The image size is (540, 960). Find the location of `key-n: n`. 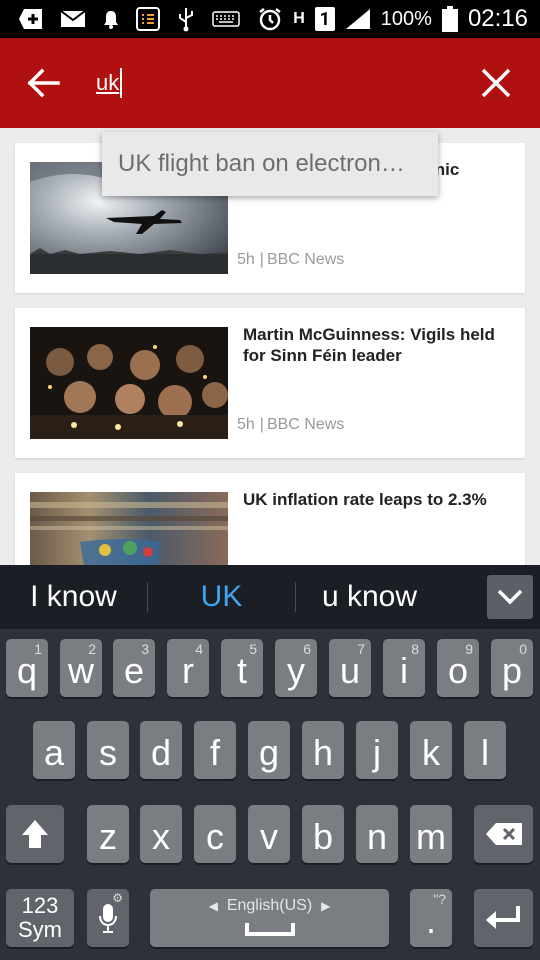

key-n: n is located at coordinates (377, 834).